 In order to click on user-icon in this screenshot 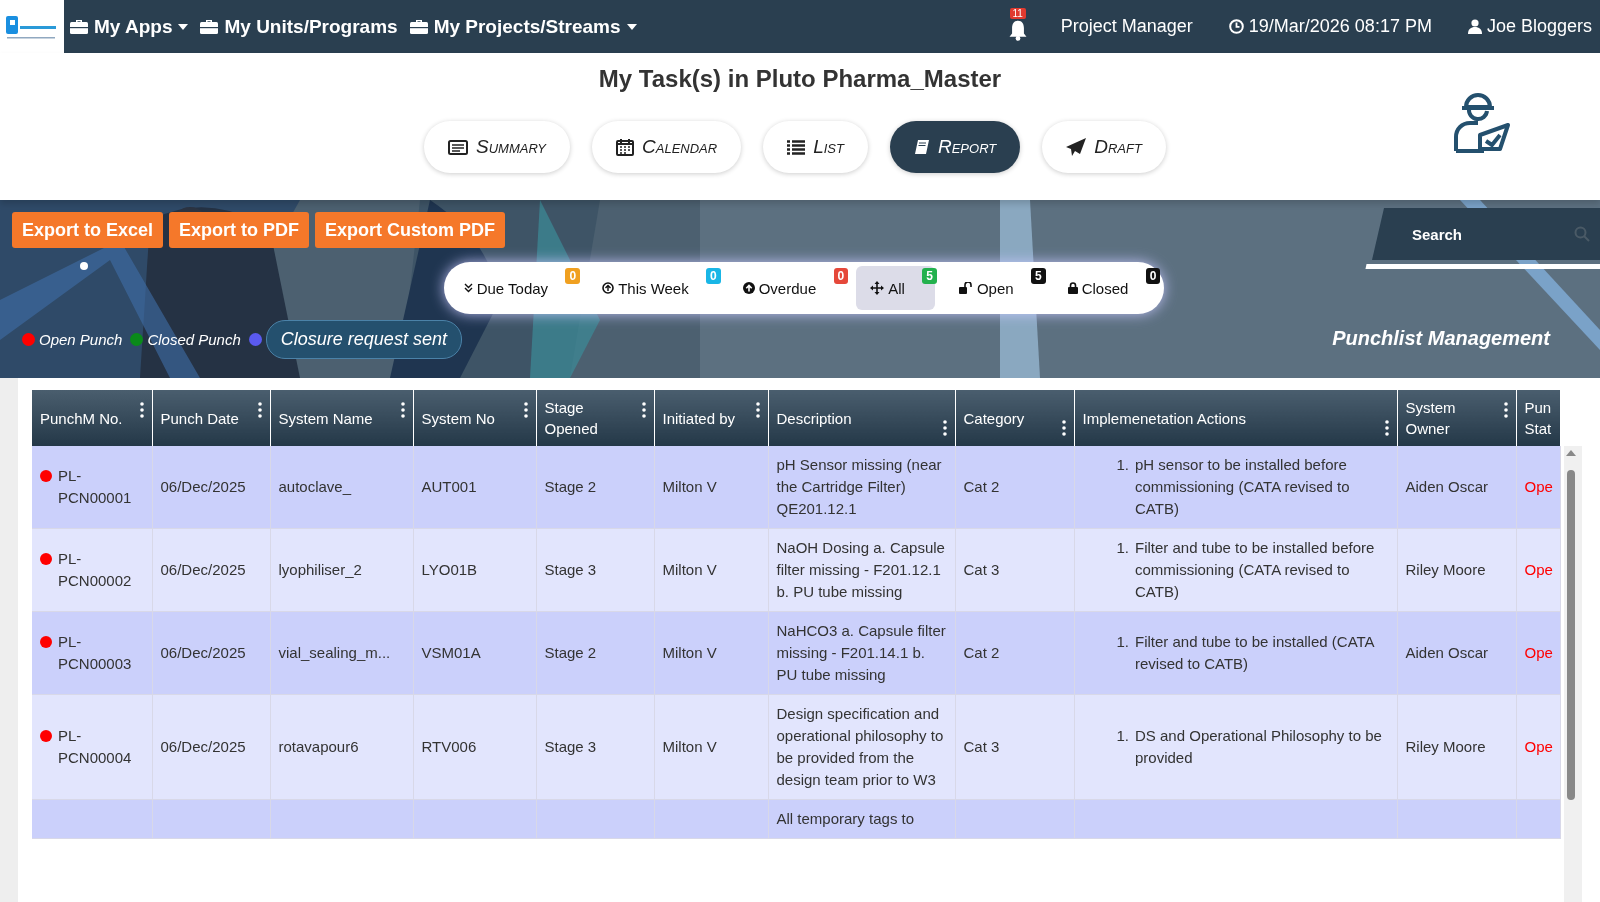, I will do `click(1474, 26)`.